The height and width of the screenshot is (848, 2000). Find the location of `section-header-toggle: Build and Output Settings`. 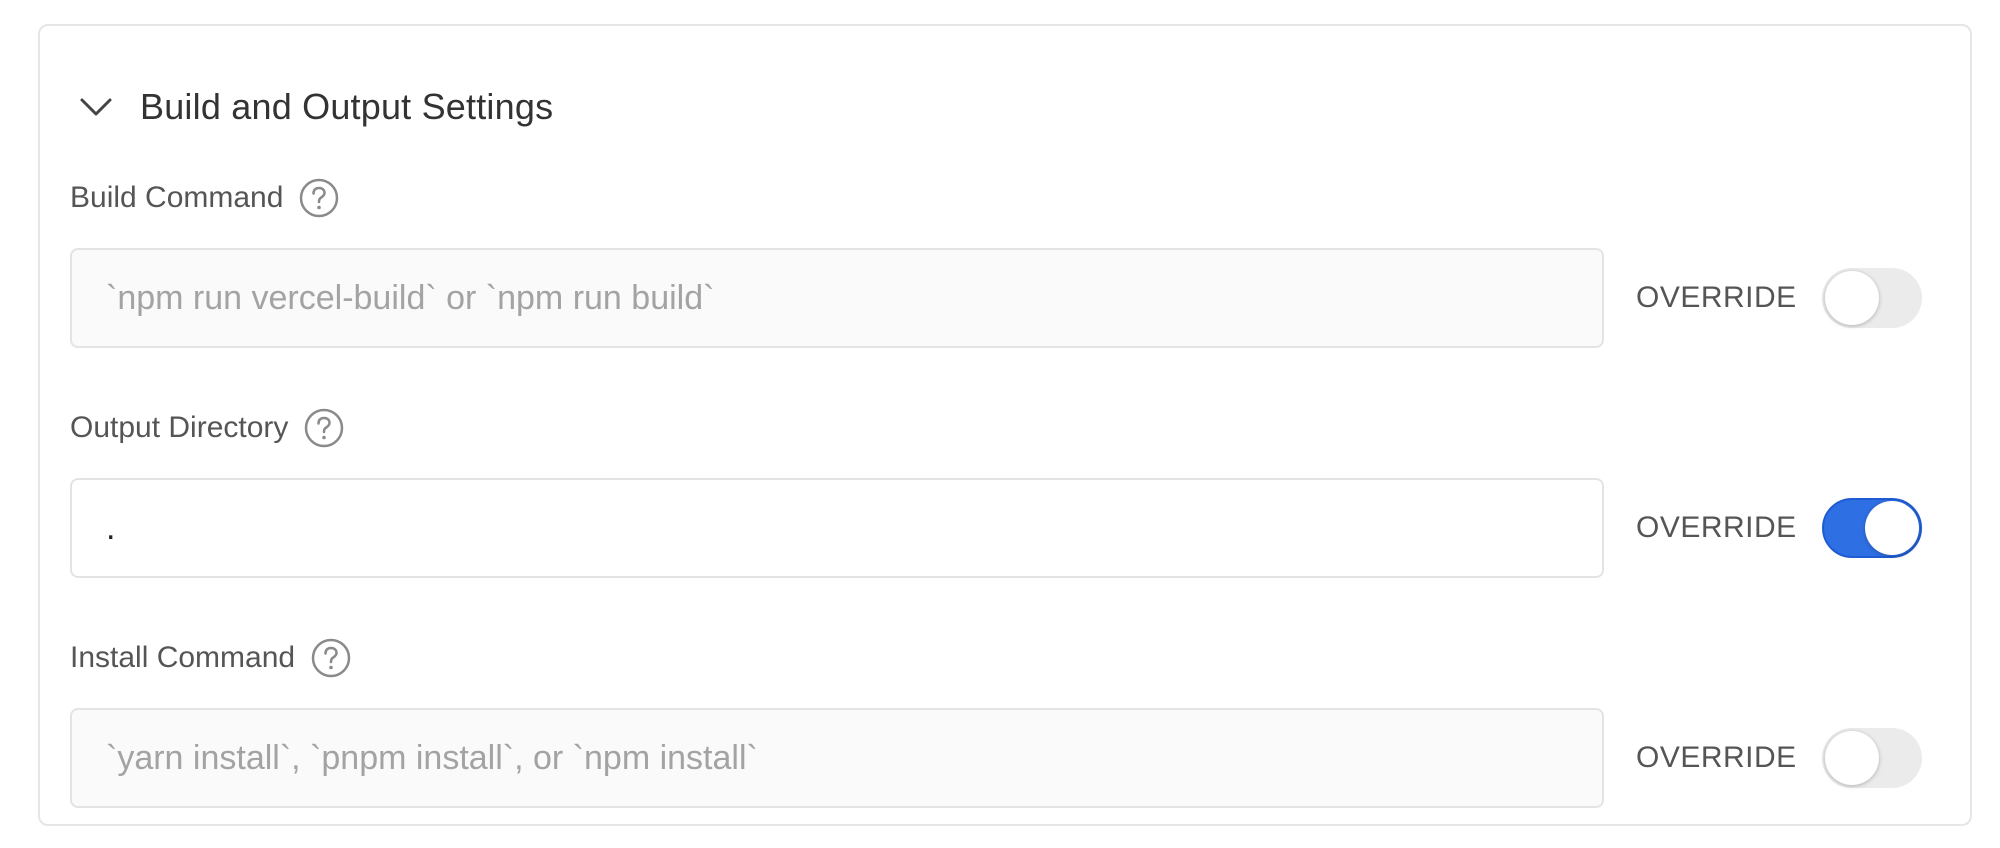

section-header-toggle: Build and Output Settings is located at coordinates (315, 107).